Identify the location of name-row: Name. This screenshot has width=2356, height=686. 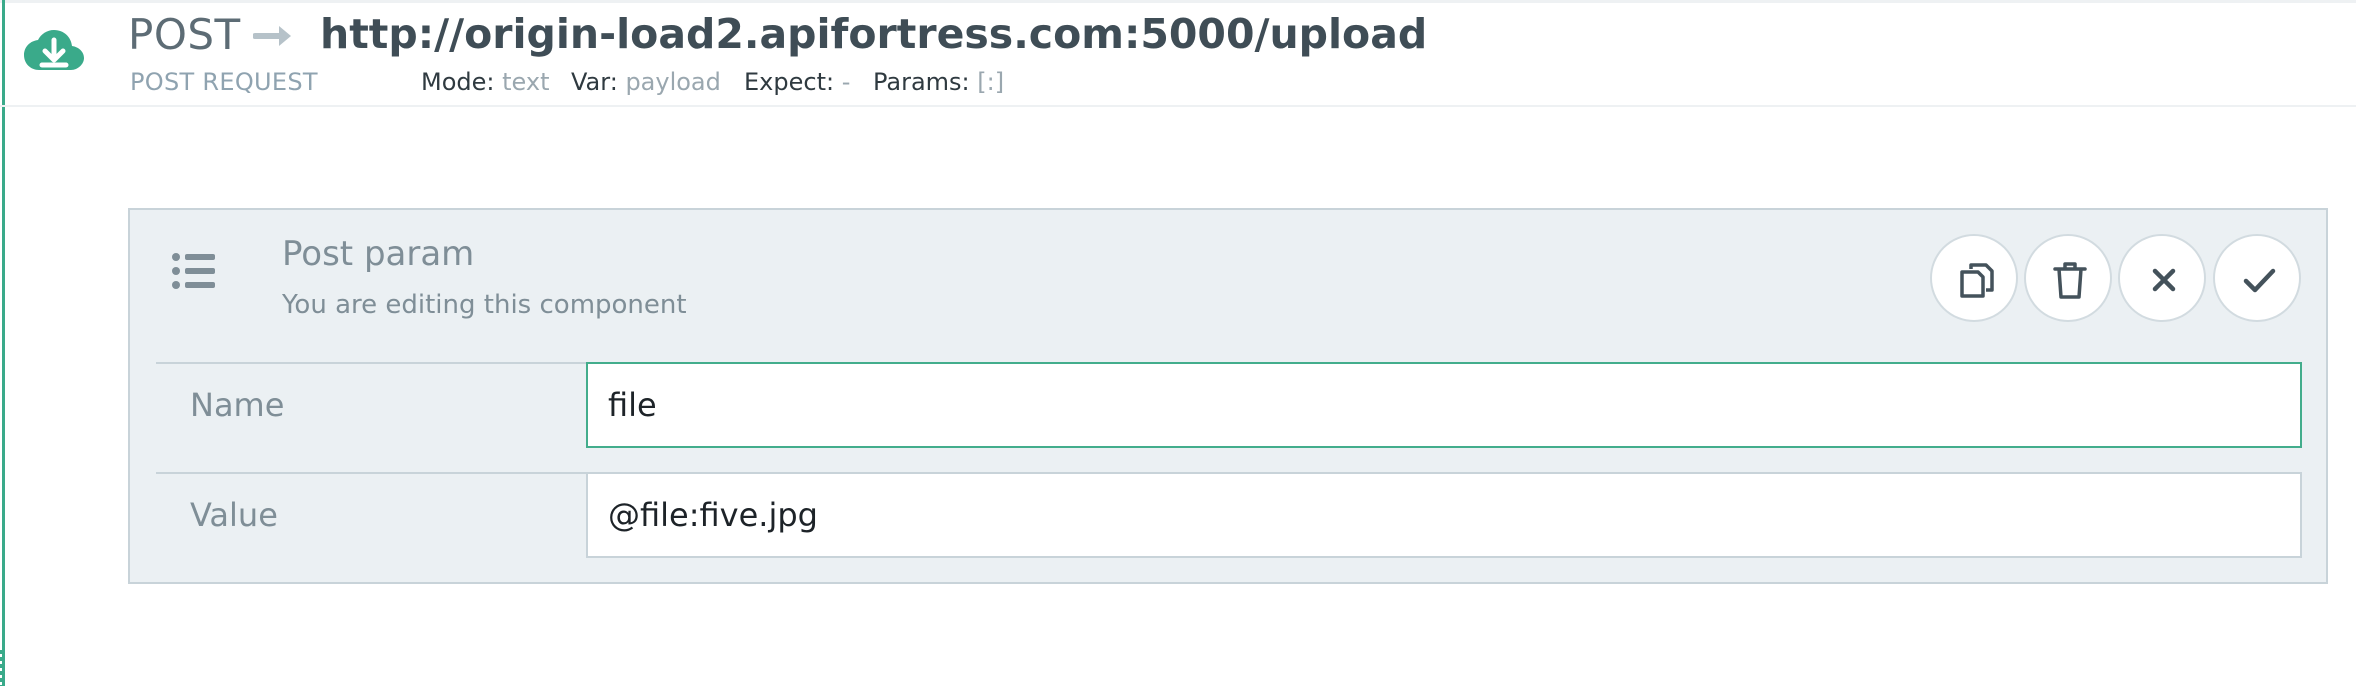
(1229, 405).